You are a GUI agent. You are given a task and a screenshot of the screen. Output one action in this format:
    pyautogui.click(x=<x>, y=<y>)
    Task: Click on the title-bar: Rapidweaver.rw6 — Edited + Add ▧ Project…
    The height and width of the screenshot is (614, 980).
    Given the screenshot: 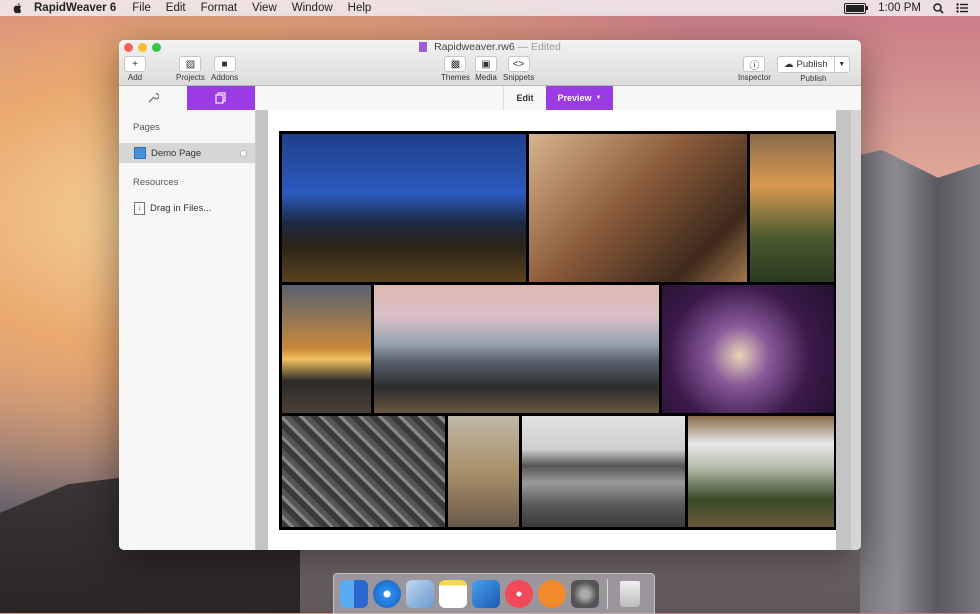 What is the action you would take?
    pyautogui.click(x=490, y=63)
    